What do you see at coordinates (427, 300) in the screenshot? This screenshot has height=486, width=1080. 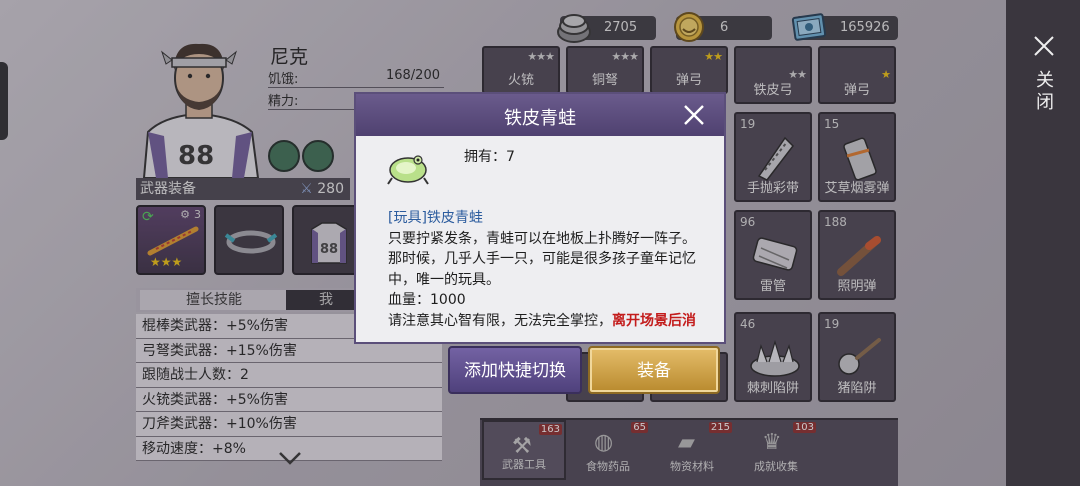 I see `hp-text: 血量：1000` at bounding box center [427, 300].